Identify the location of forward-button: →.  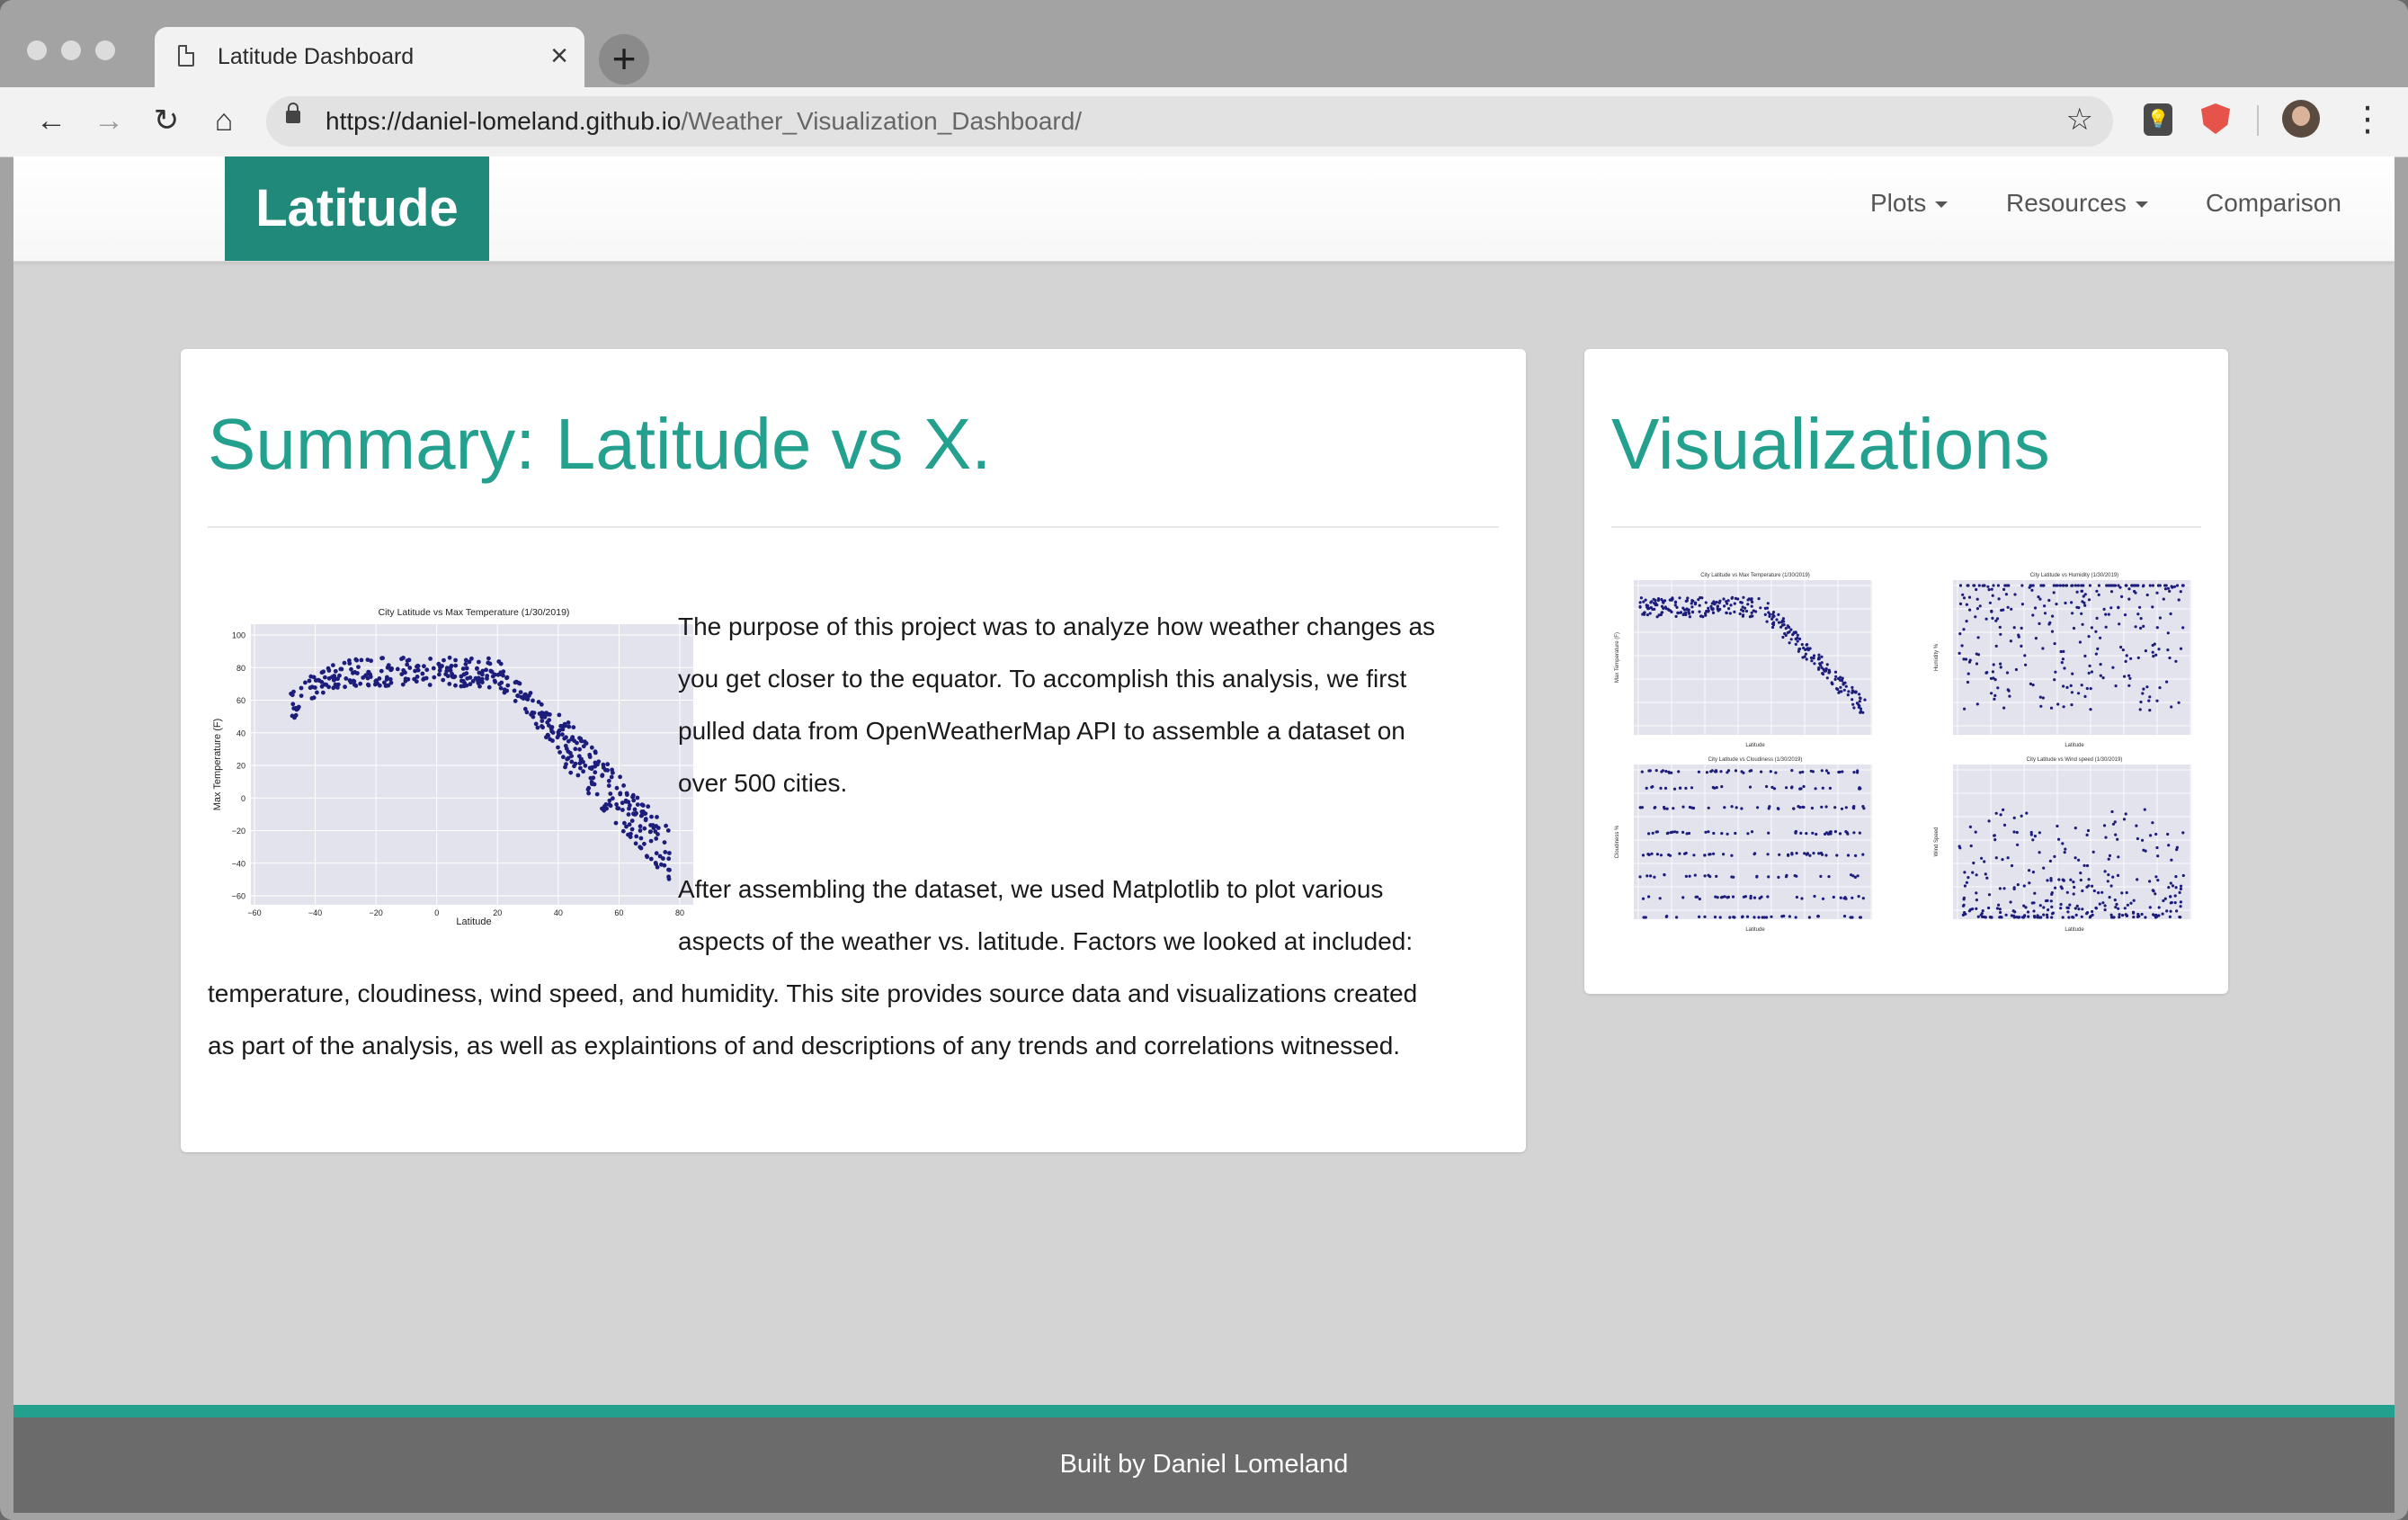
(108, 121).